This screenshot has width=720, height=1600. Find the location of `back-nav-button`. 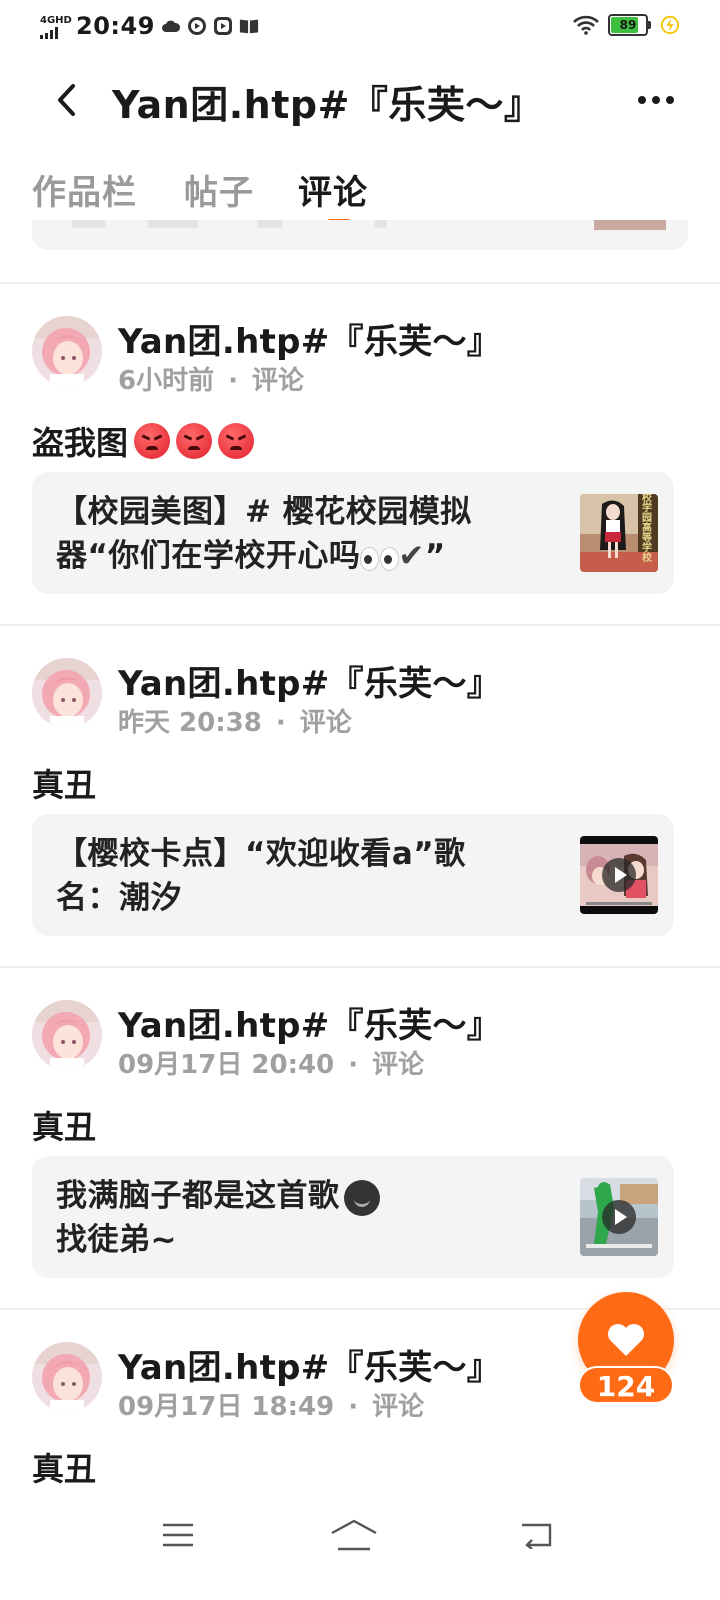

back-nav-button is located at coordinates (538, 1535).